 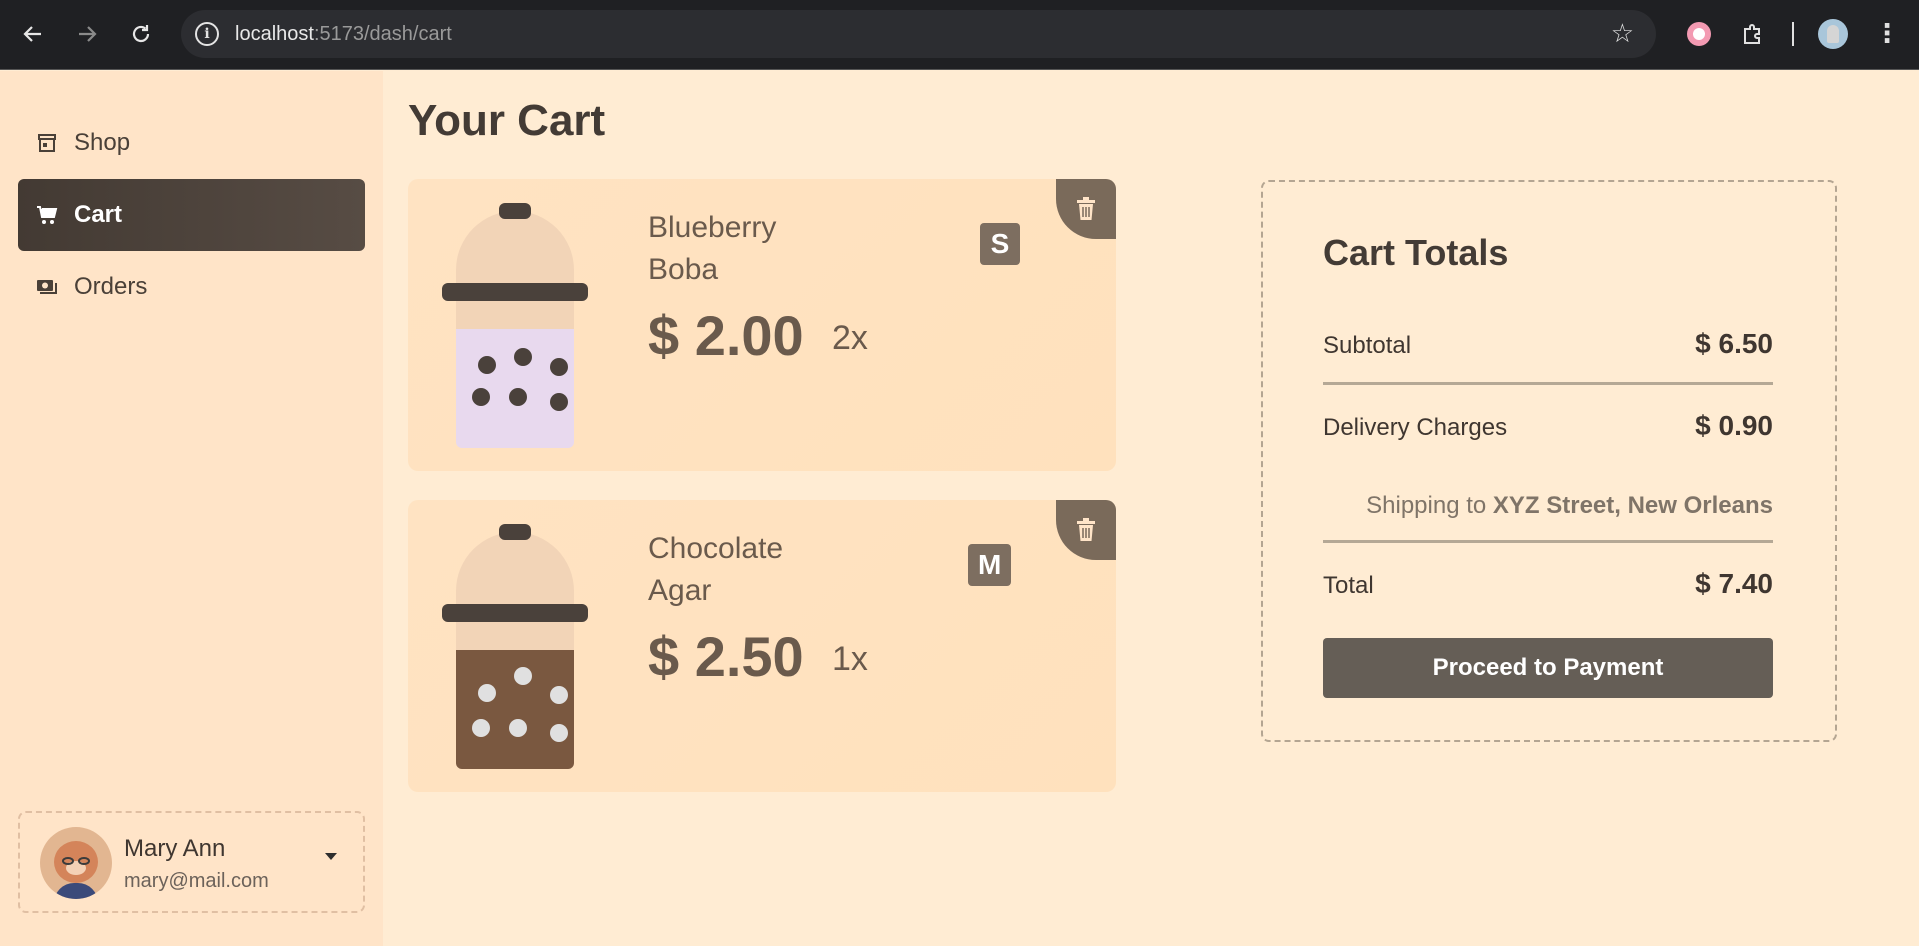 I want to click on shipping-prefix: Shipping to, so click(x=1426, y=505).